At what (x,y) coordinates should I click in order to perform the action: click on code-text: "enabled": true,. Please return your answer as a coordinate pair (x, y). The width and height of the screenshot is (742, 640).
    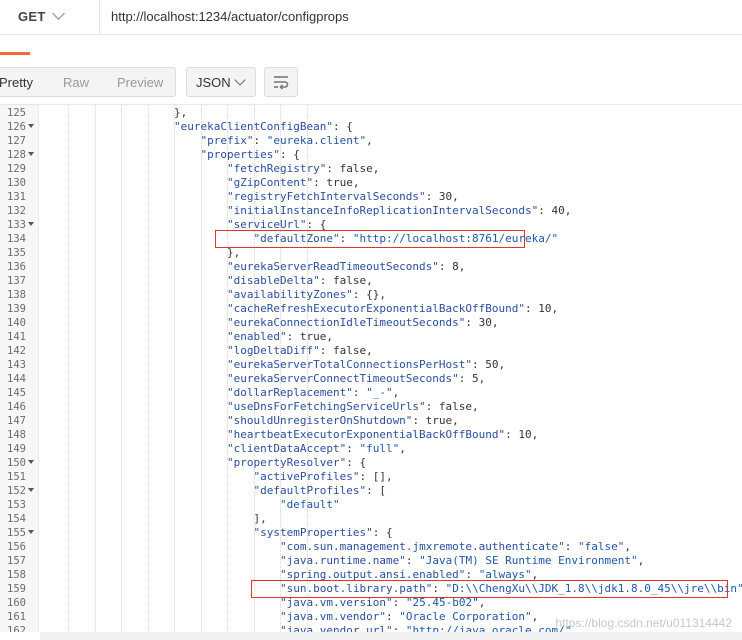
    Looking at the image, I should click on (280, 336).